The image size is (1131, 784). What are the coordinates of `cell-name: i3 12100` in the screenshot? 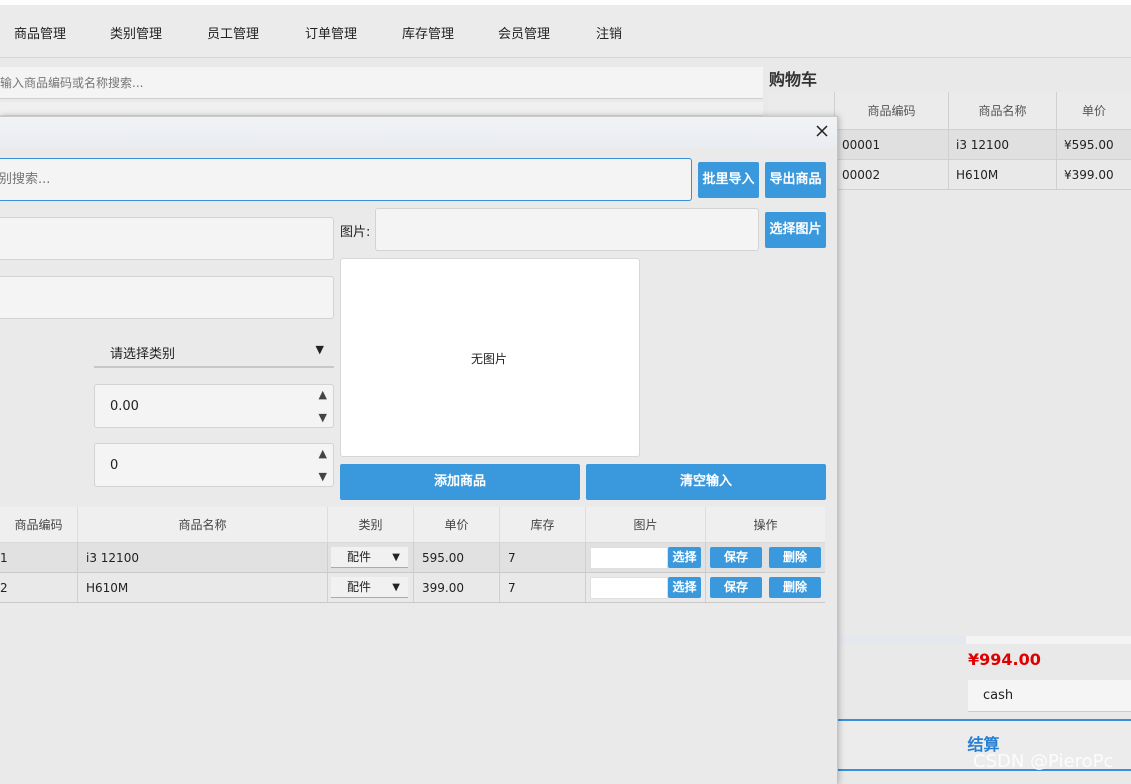 It's located at (202, 557).